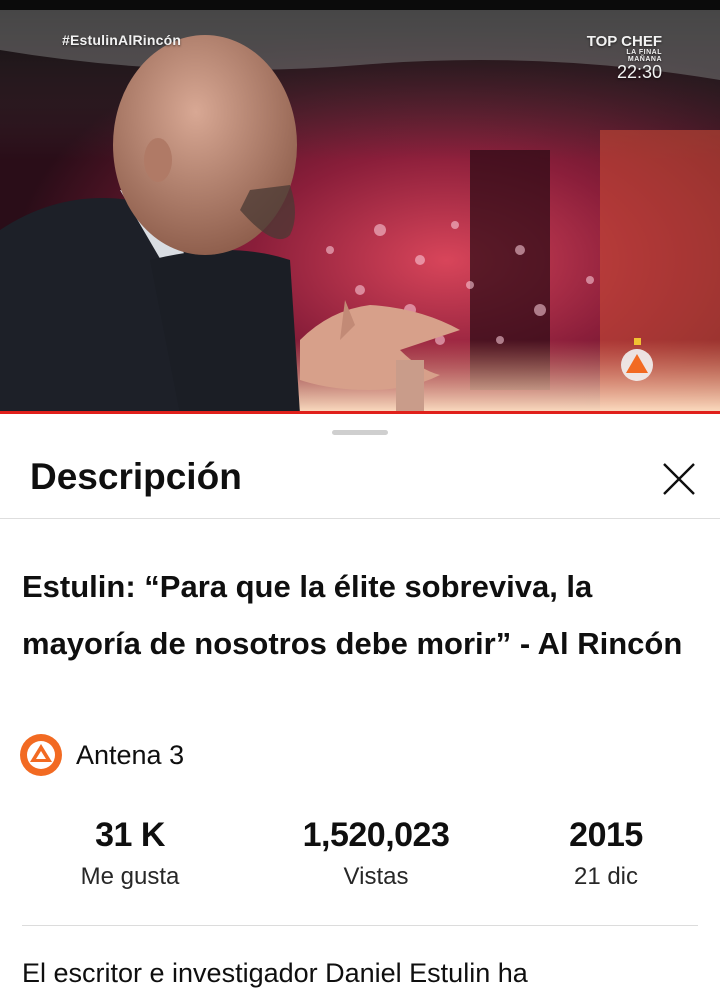 The width and height of the screenshot is (720, 994). Describe the element at coordinates (606, 835) in the screenshot. I see `stat-date-year: 2015` at that location.